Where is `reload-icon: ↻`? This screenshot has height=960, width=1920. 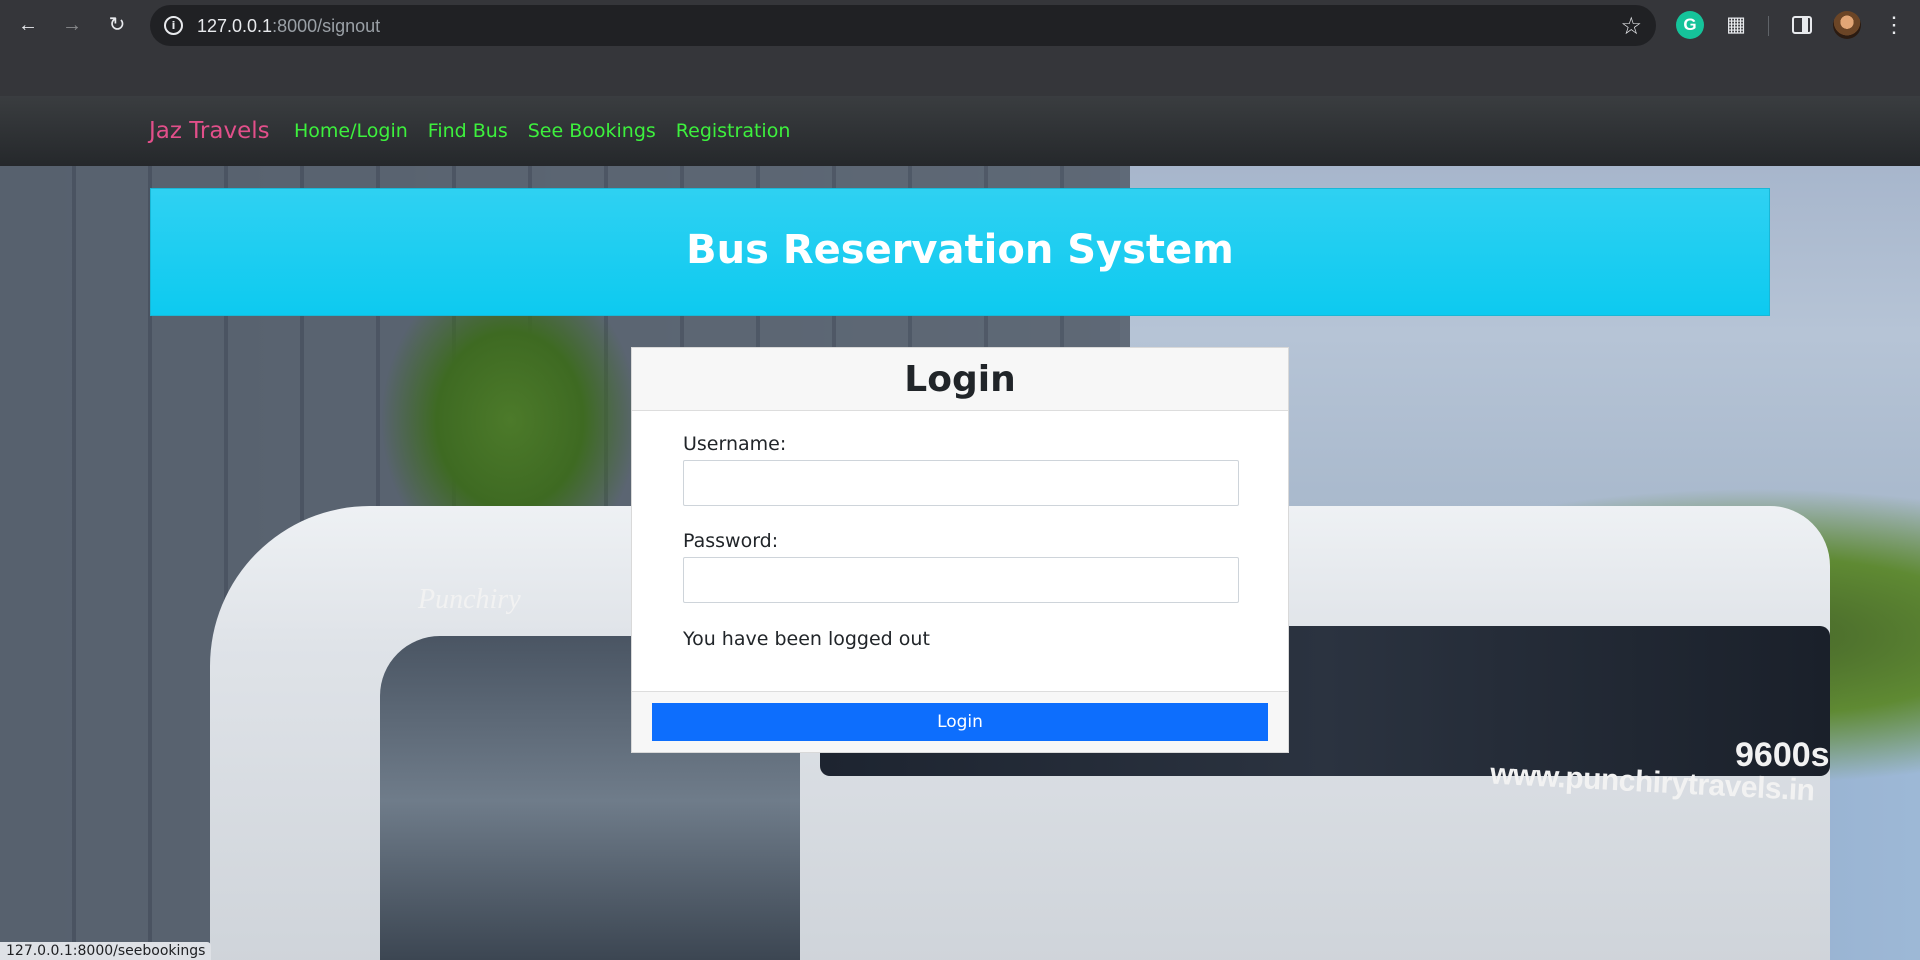
reload-icon: ↻ is located at coordinates (117, 25).